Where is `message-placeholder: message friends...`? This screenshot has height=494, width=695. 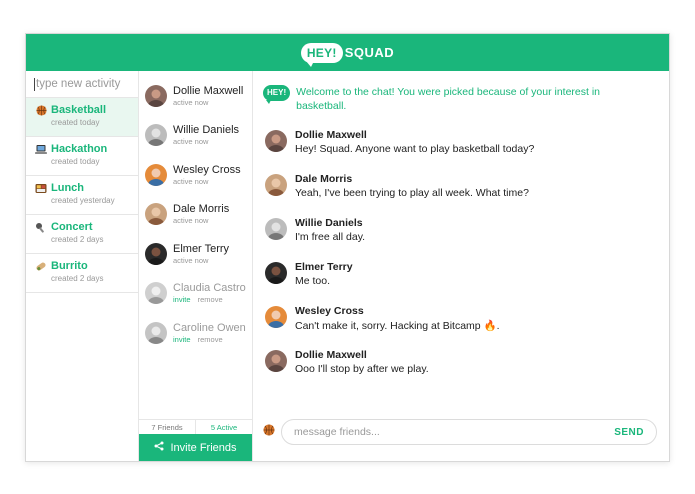 message-placeholder: message friends... is located at coordinates (337, 432).